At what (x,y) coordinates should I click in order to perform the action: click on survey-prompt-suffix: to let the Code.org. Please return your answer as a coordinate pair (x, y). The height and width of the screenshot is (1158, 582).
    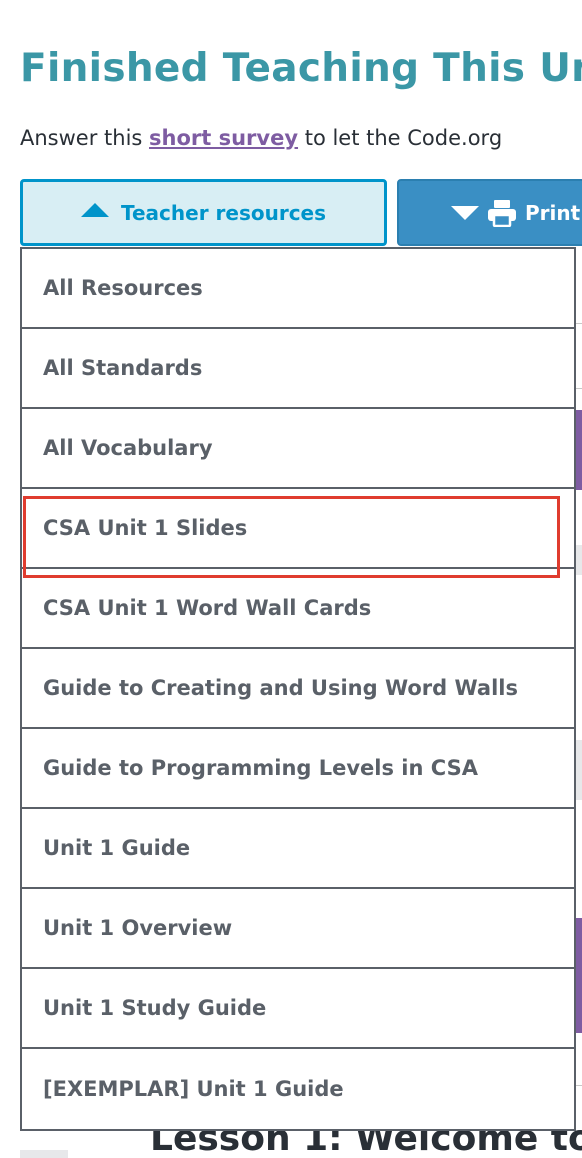
    Looking at the image, I should click on (400, 138).